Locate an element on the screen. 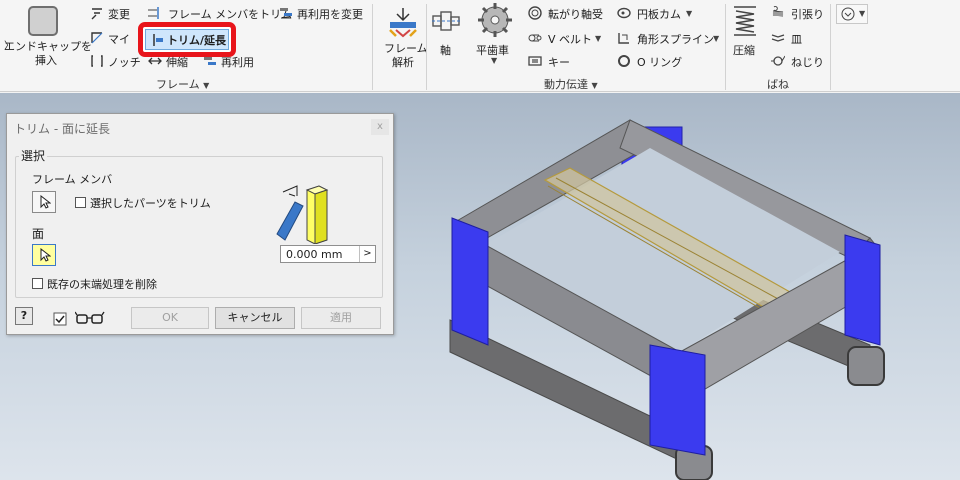 The height and width of the screenshot is (480, 960). glasses-icon is located at coordinates (90, 318).